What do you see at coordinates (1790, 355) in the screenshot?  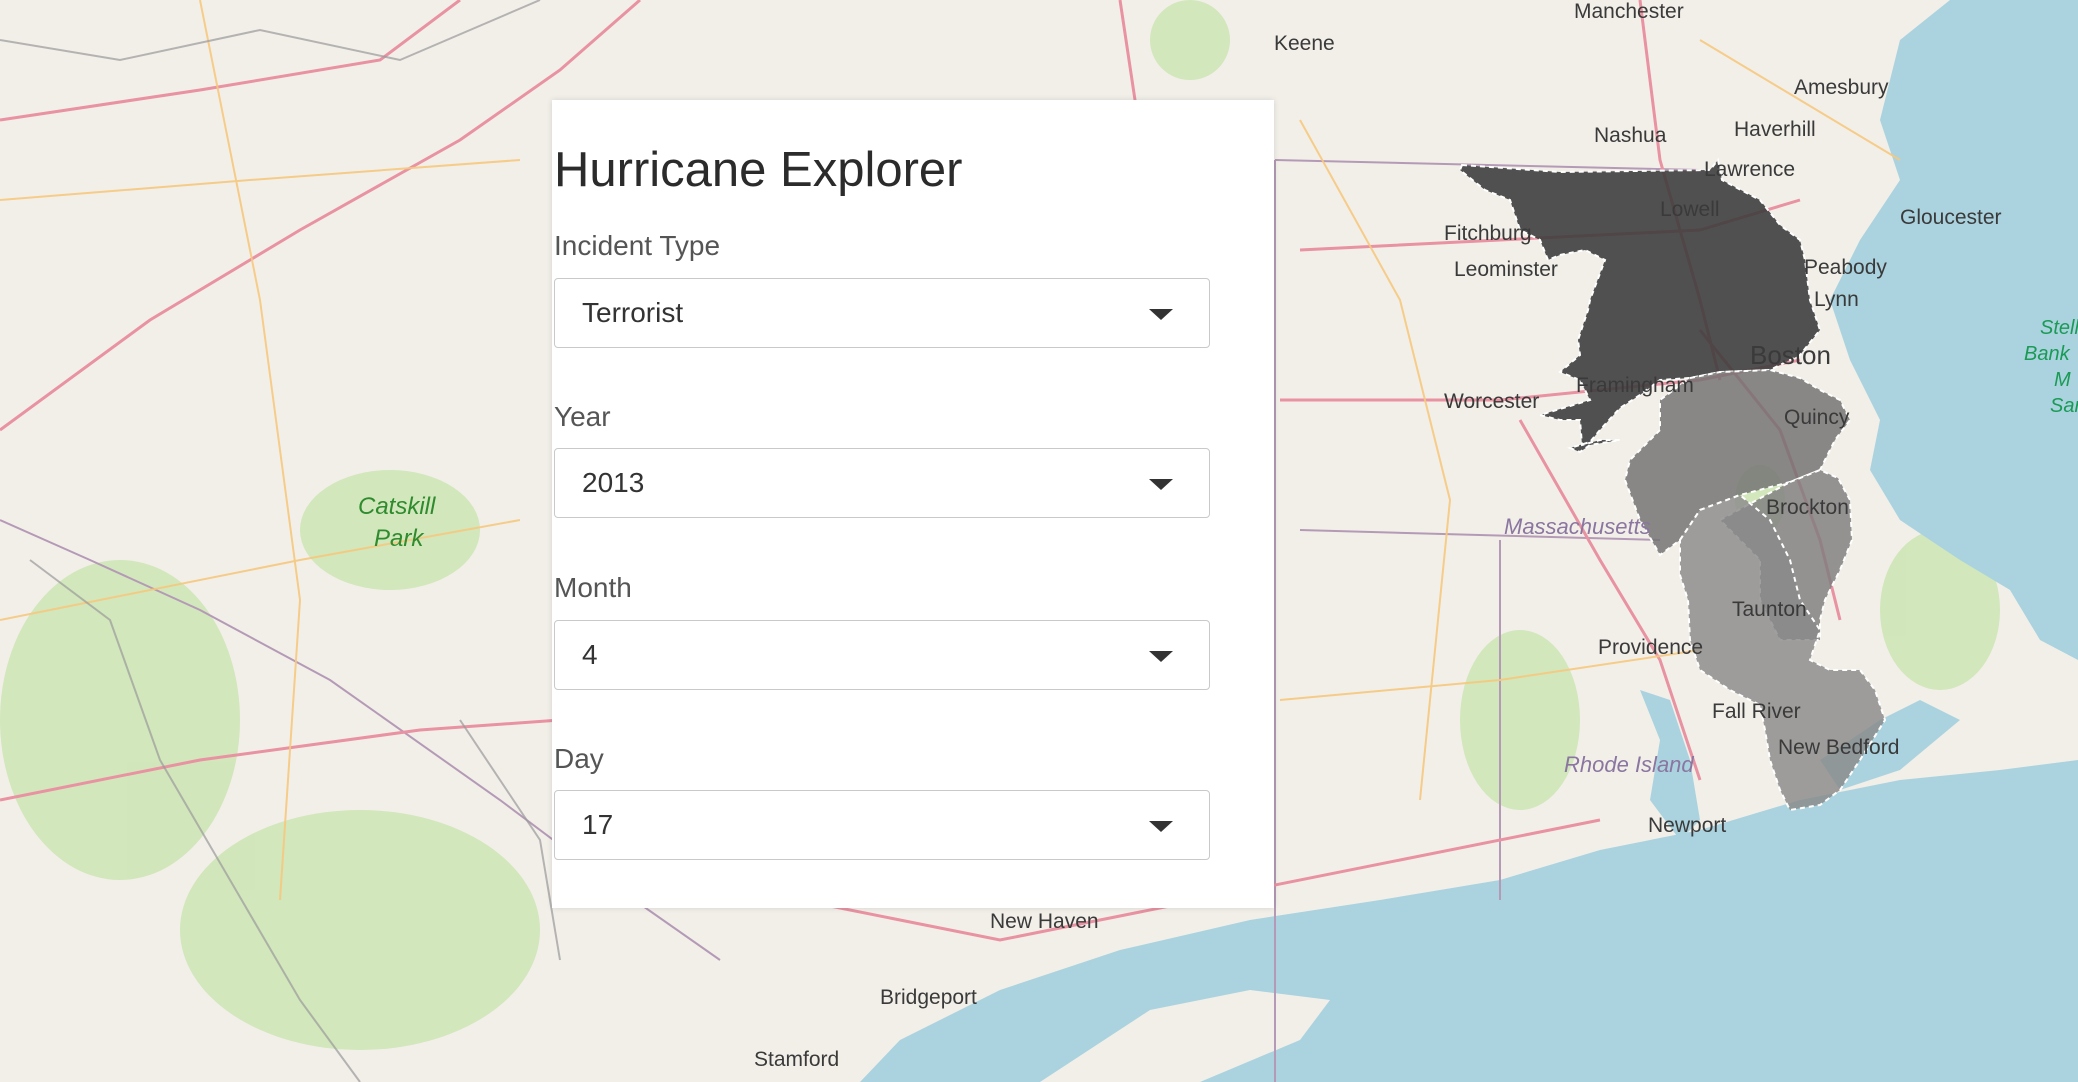 I see `place-label-boston: Boston` at bounding box center [1790, 355].